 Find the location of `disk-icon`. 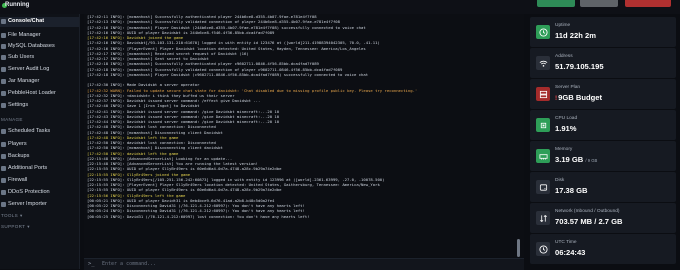

disk-icon is located at coordinates (543, 187).